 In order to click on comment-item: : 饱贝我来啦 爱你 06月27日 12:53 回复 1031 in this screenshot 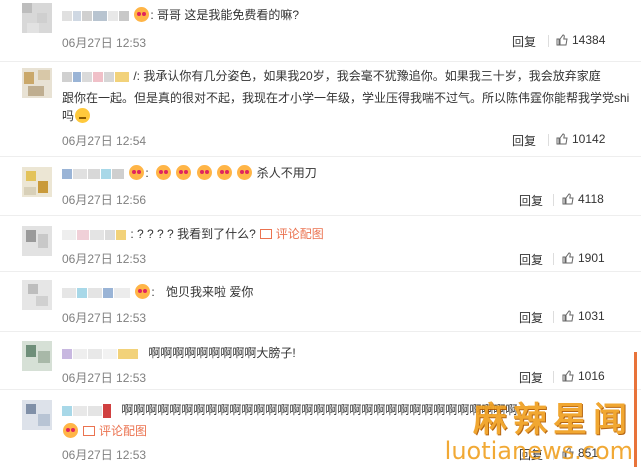, I will do `click(320, 302)`.